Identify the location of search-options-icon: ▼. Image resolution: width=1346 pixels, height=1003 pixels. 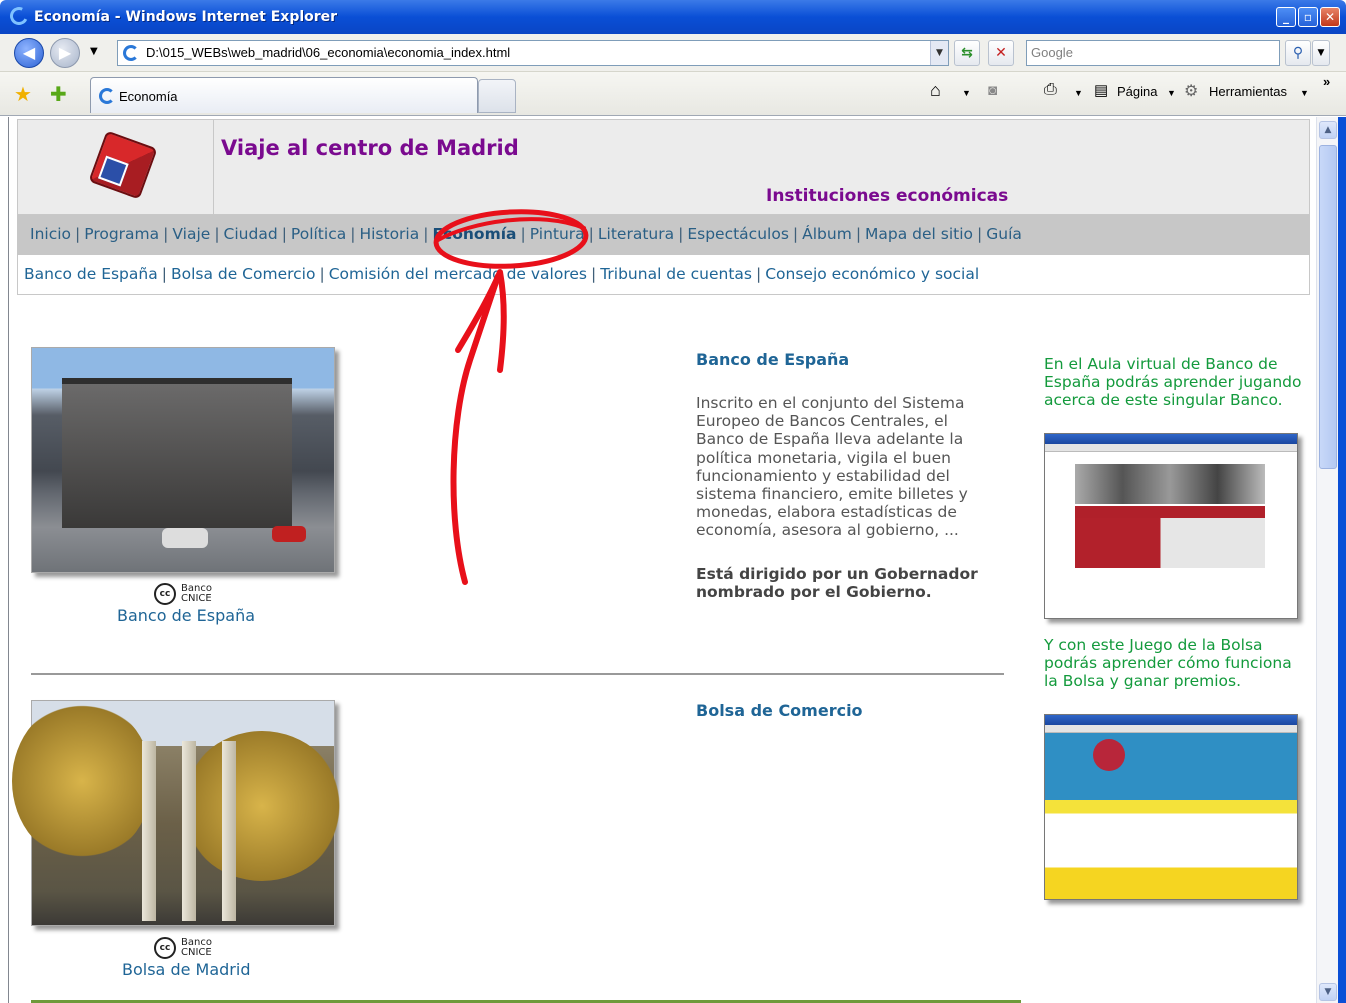
(1321, 53).